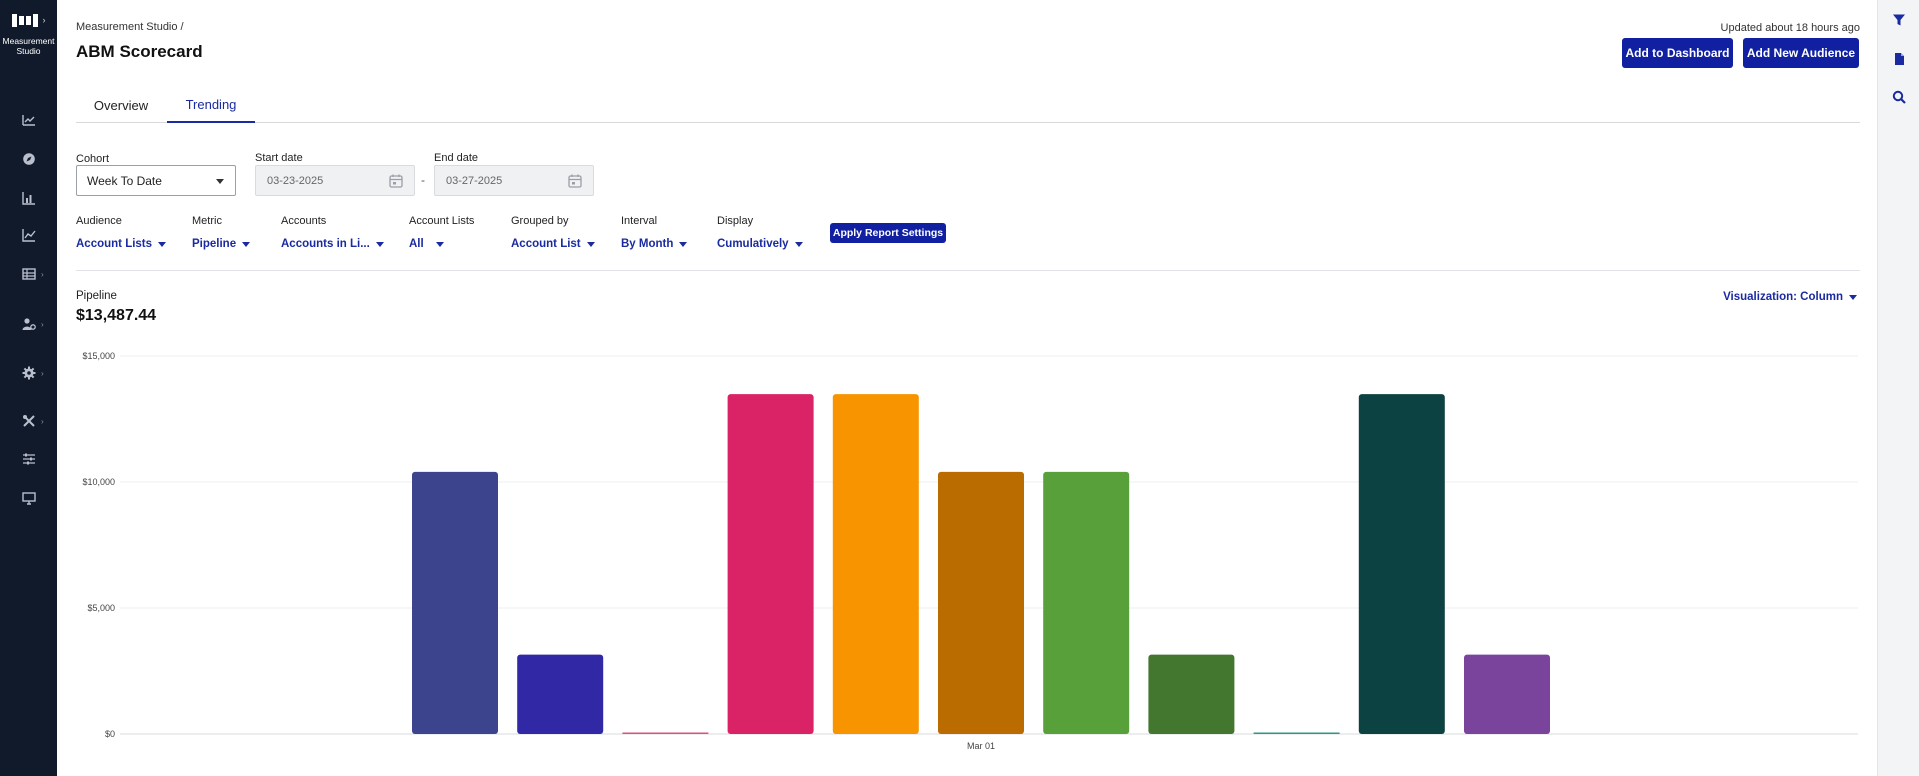 This screenshot has width=1919, height=776. Describe the element at coordinates (110, 734) in the screenshot. I see `y-tick-label: $0` at that location.